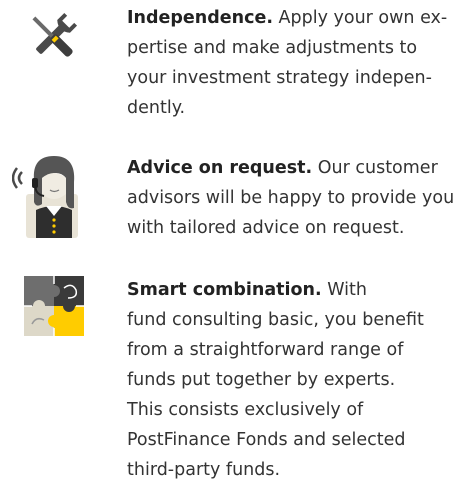 The width and height of the screenshot is (460, 485). What do you see at coordinates (224, 290) in the screenshot?
I see `feature-heading: Smart combination.` at bounding box center [224, 290].